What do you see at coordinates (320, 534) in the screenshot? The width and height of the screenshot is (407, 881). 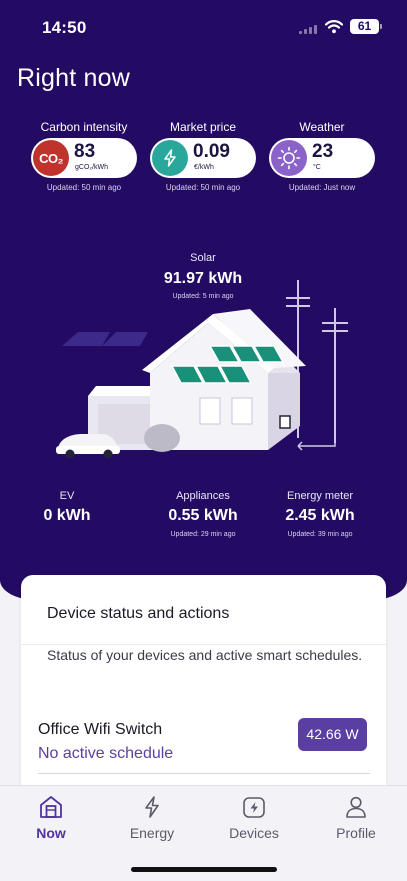 I see `energy-meter-updated: Updated: 39 min ago` at bounding box center [320, 534].